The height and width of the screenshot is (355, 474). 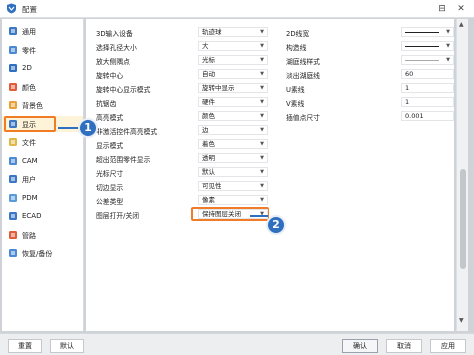 What do you see at coordinates (43, 123) in the screenshot?
I see `sidebar-item-5: 显示` at bounding box center [43, 123].